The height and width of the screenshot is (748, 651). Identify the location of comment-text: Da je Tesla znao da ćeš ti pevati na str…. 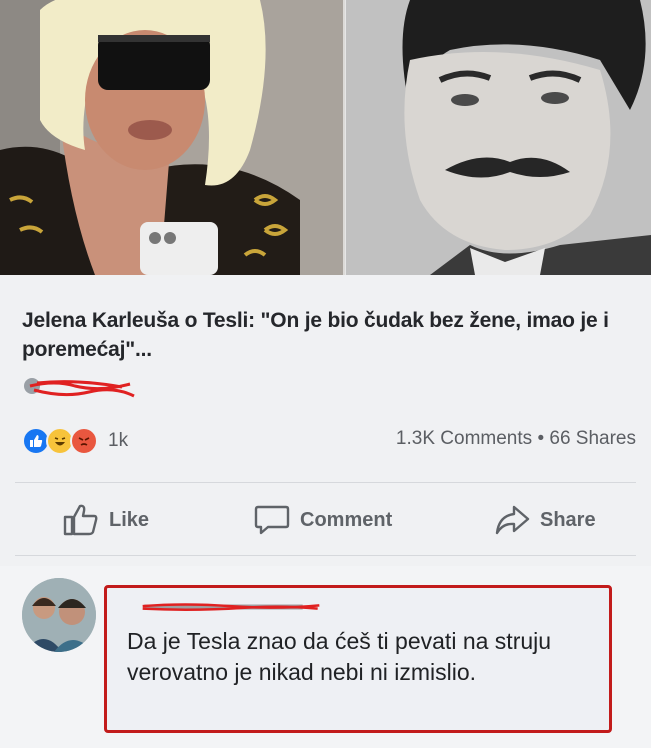
(339, 656).